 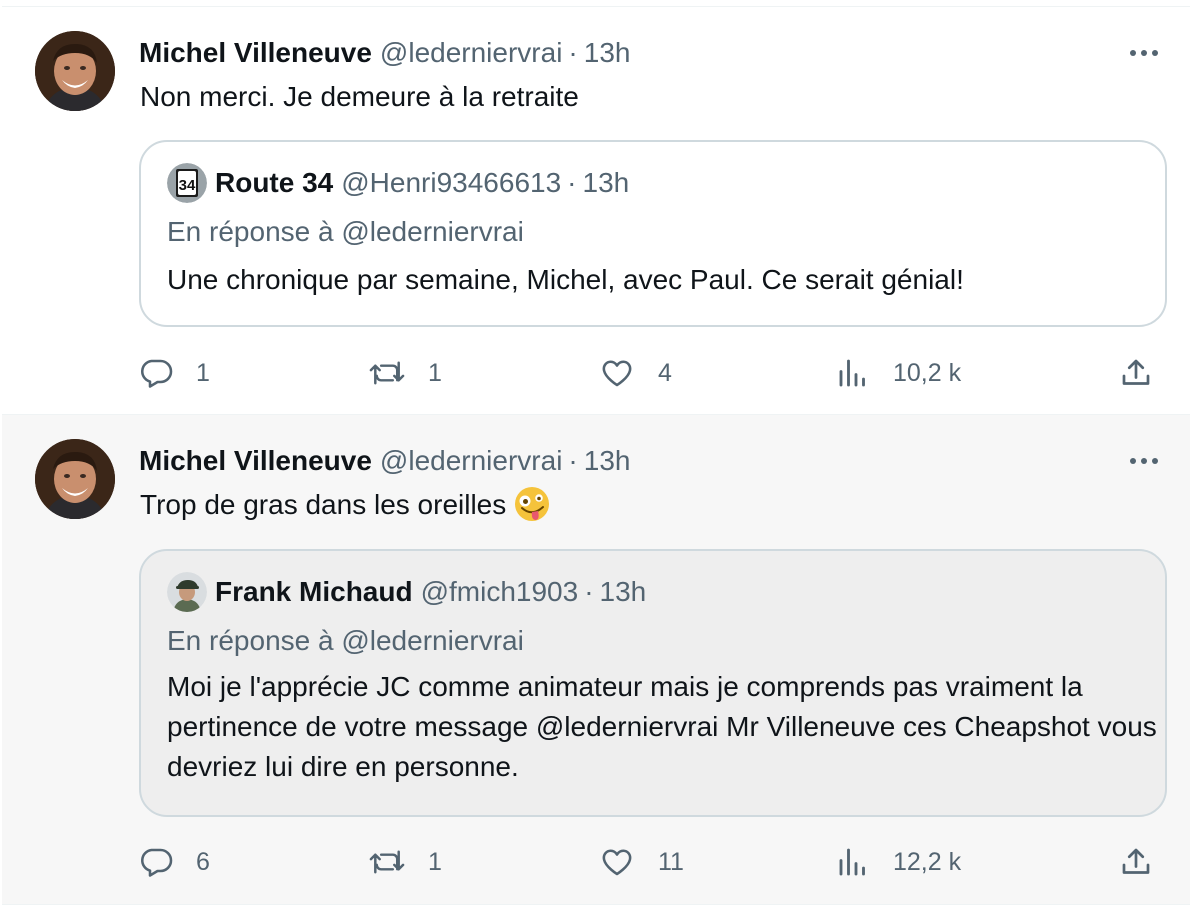 What do you see at coordinates (641, 862) in the screenshot?
I see `like-button: 11` at bounding box center [641, 862].